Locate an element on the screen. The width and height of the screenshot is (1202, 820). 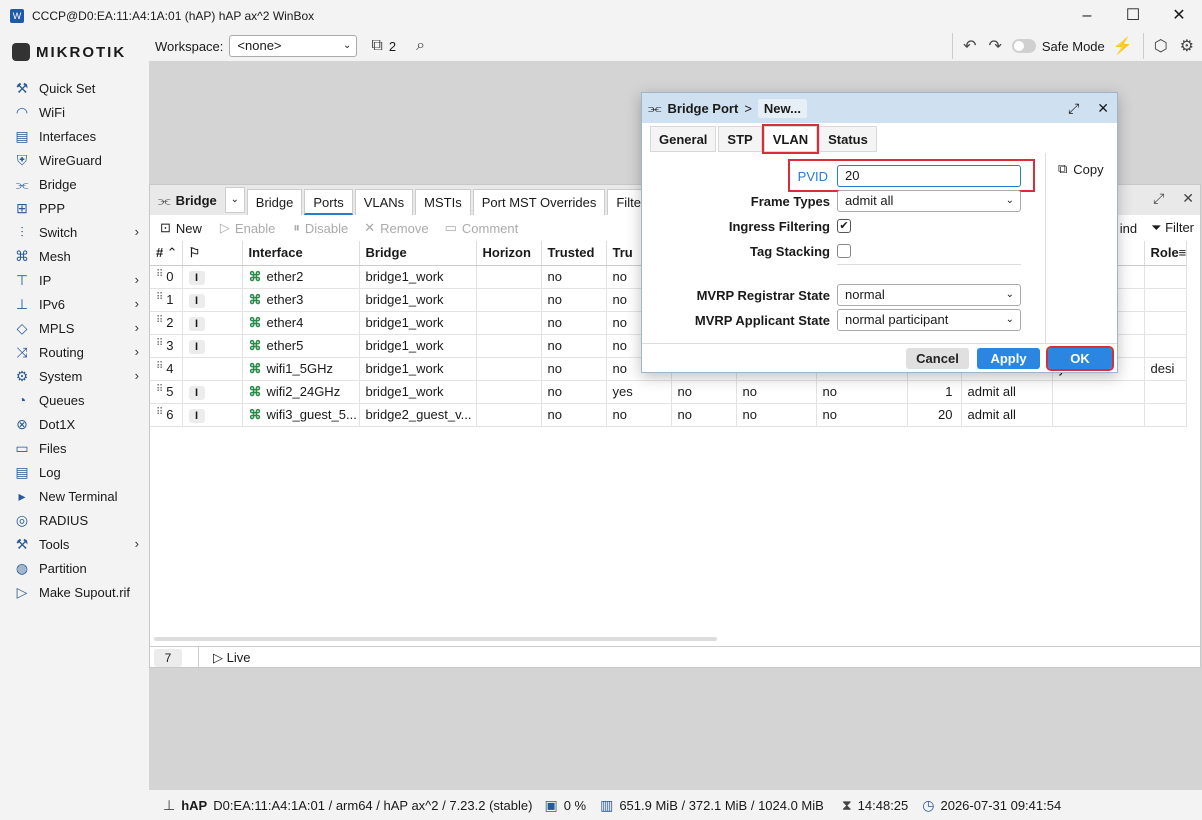
sidebar-item-tools: ⚒ Tools › is located at coordinates (74, 544).